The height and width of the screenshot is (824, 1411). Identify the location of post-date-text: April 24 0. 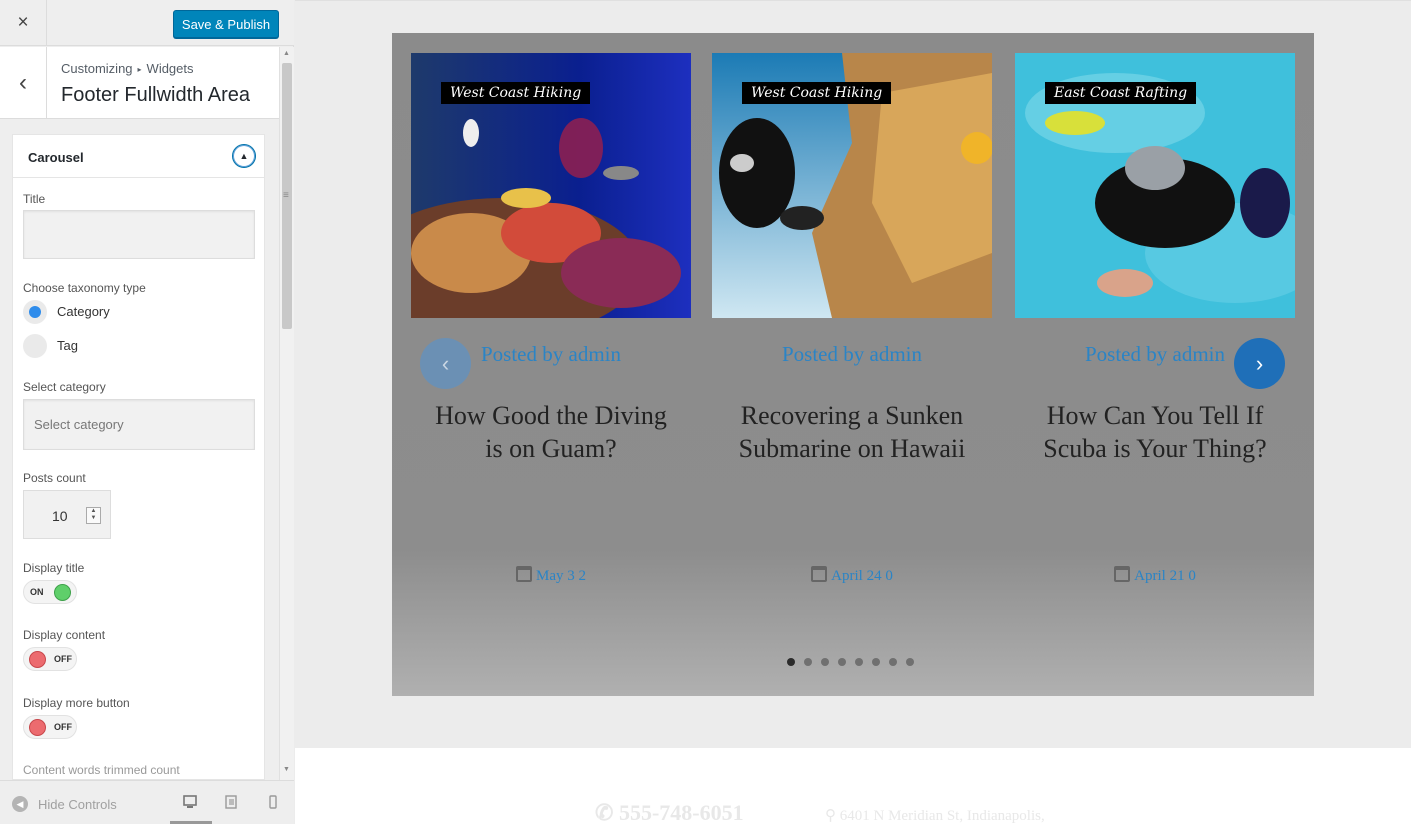
(862, 576).